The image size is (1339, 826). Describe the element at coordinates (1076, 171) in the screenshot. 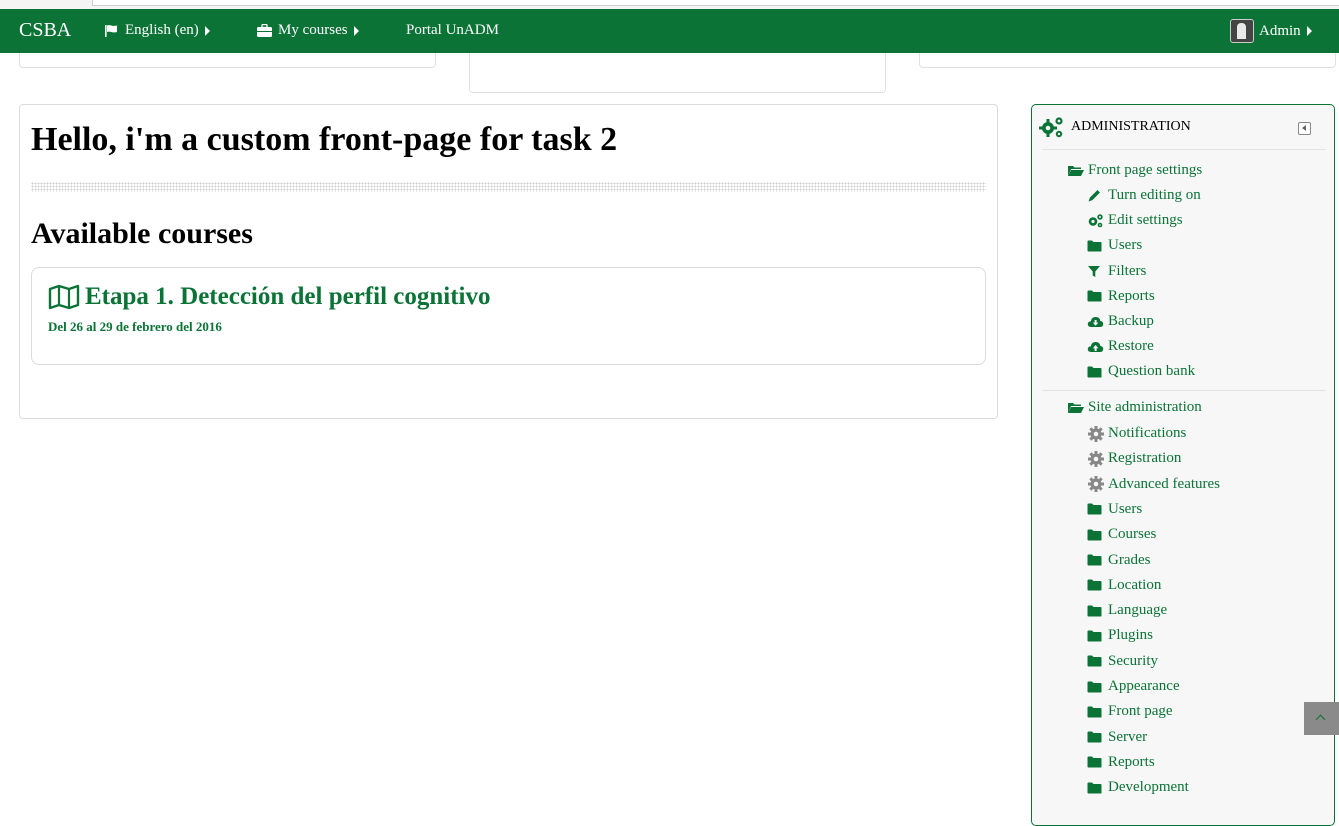

I see `folder-open-icon` at that location.